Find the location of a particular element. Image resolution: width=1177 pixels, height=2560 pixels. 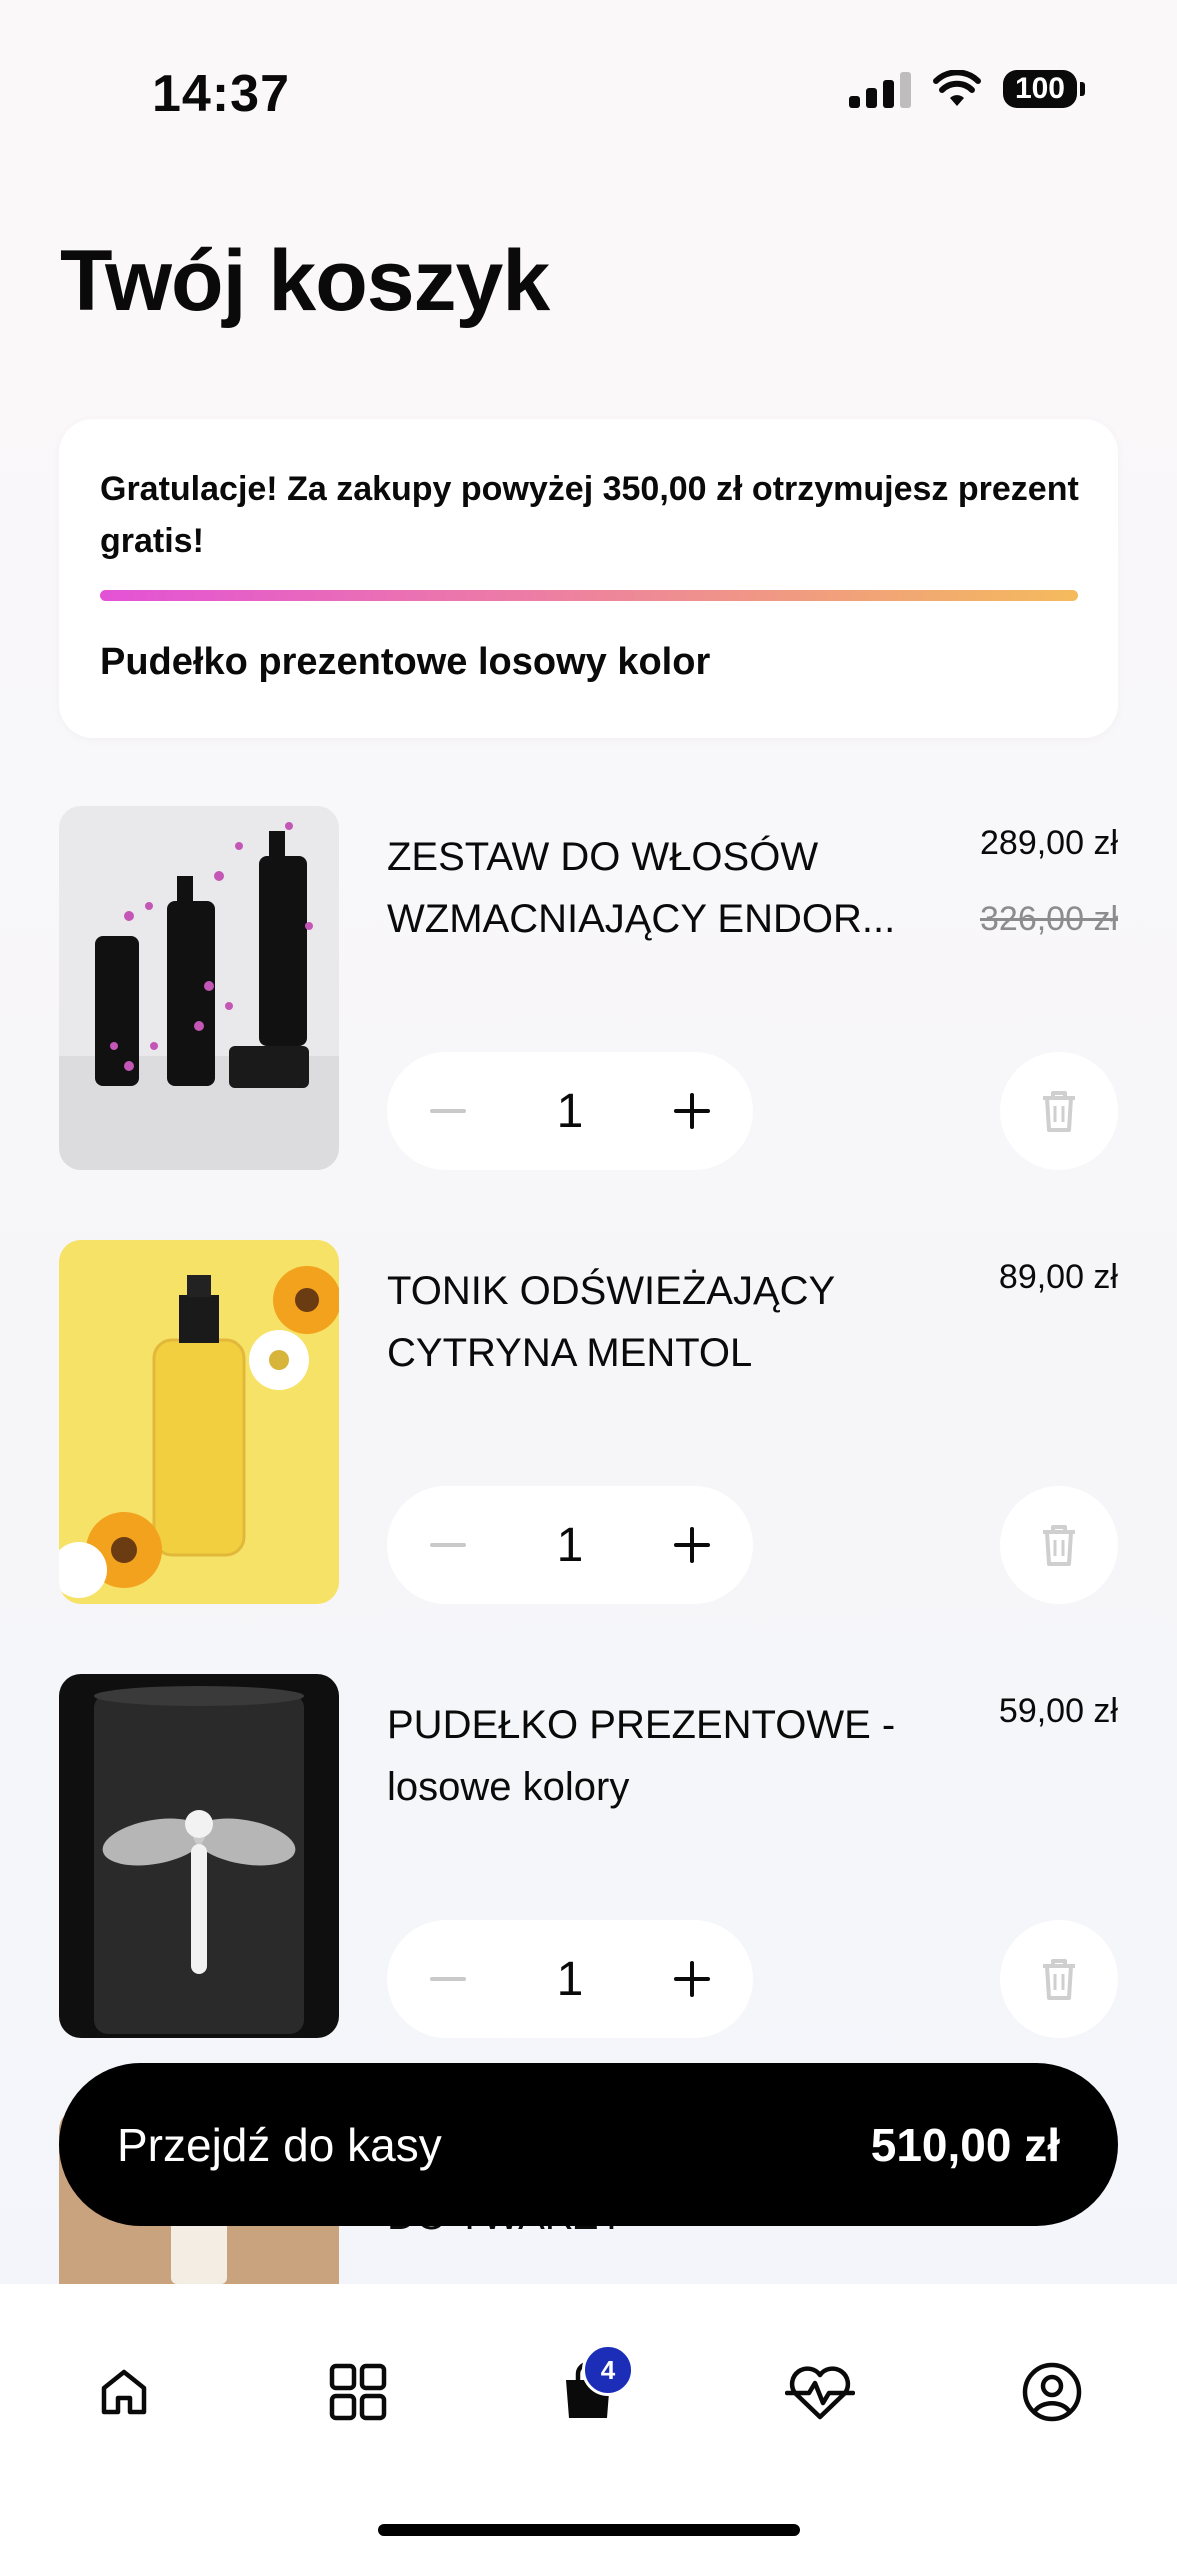

account-icon is located at coordinates (1052, 2392).